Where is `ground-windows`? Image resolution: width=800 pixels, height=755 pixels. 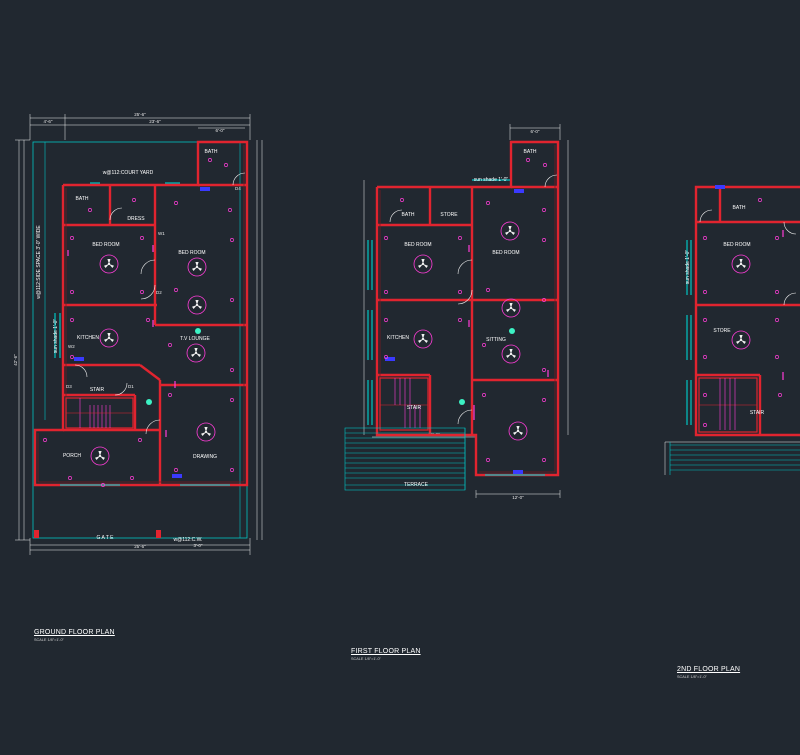 ground-windows is located at coordinates (142, 334).